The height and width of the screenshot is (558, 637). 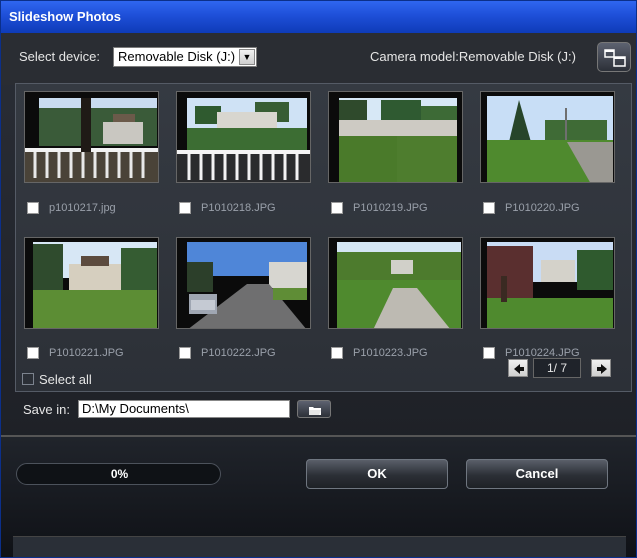 What do you see at coordinates (184, 409) in the screenshot?
I see `save-path-input: D:\My Documents\` at bounding box center [184, 409].